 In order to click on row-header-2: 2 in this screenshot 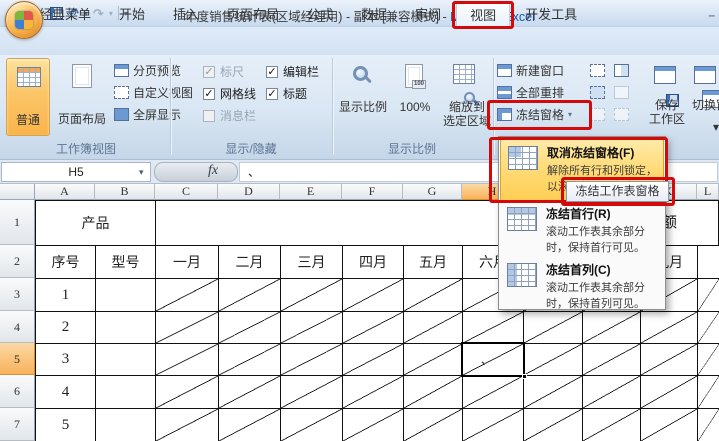, I will do `click(17, 261)`.